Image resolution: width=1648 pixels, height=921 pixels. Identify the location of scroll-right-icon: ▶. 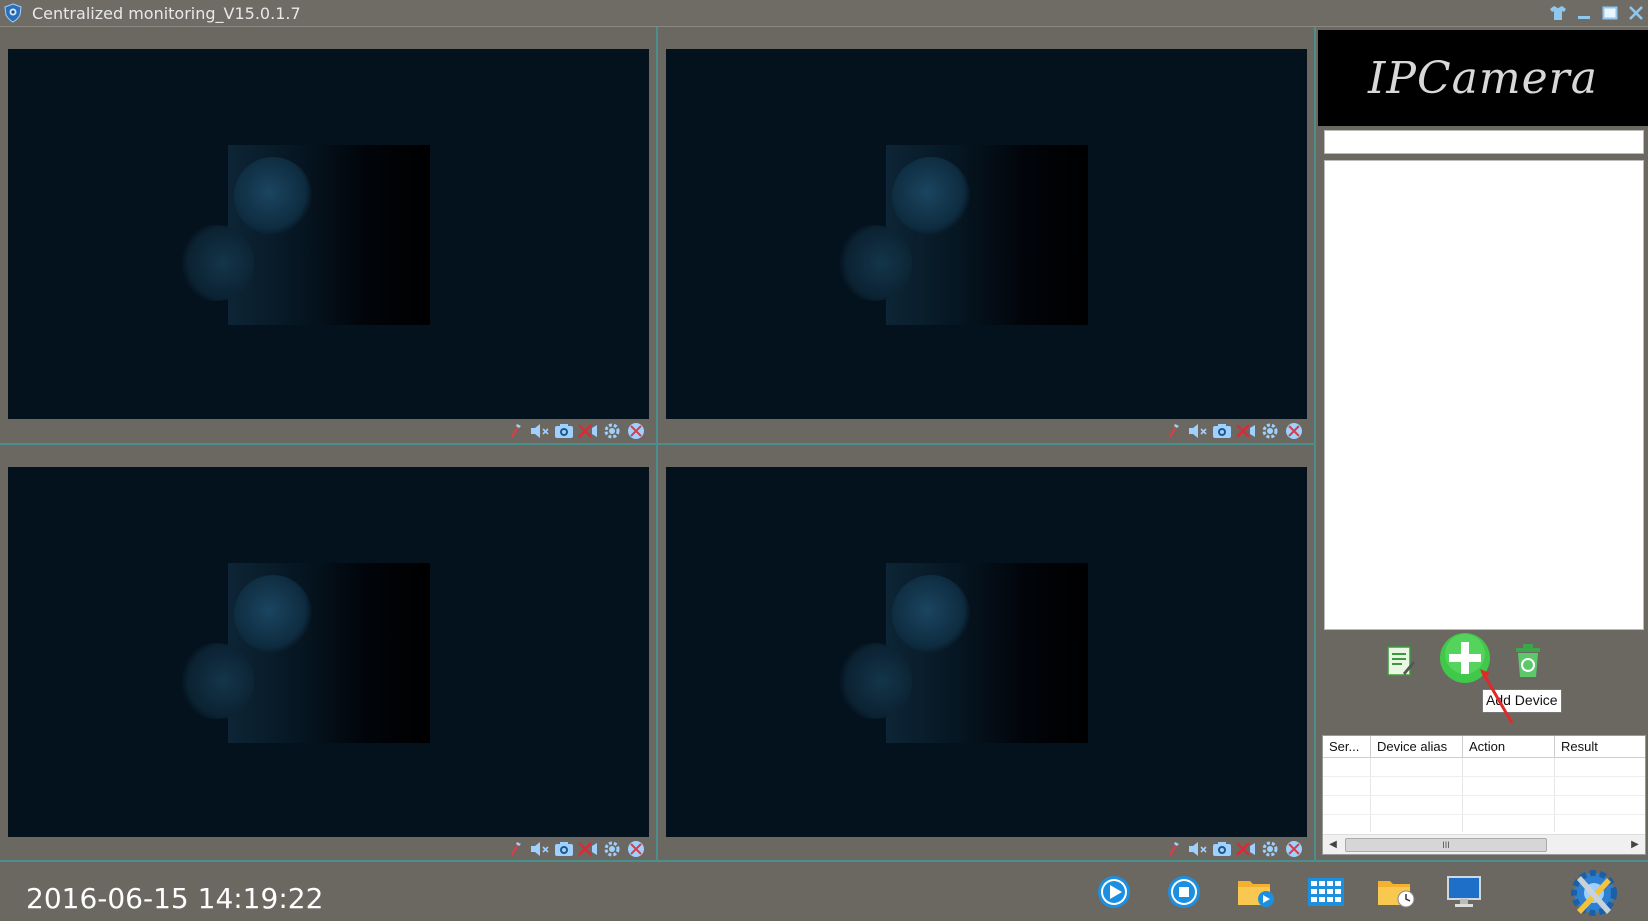
(1635, 845).